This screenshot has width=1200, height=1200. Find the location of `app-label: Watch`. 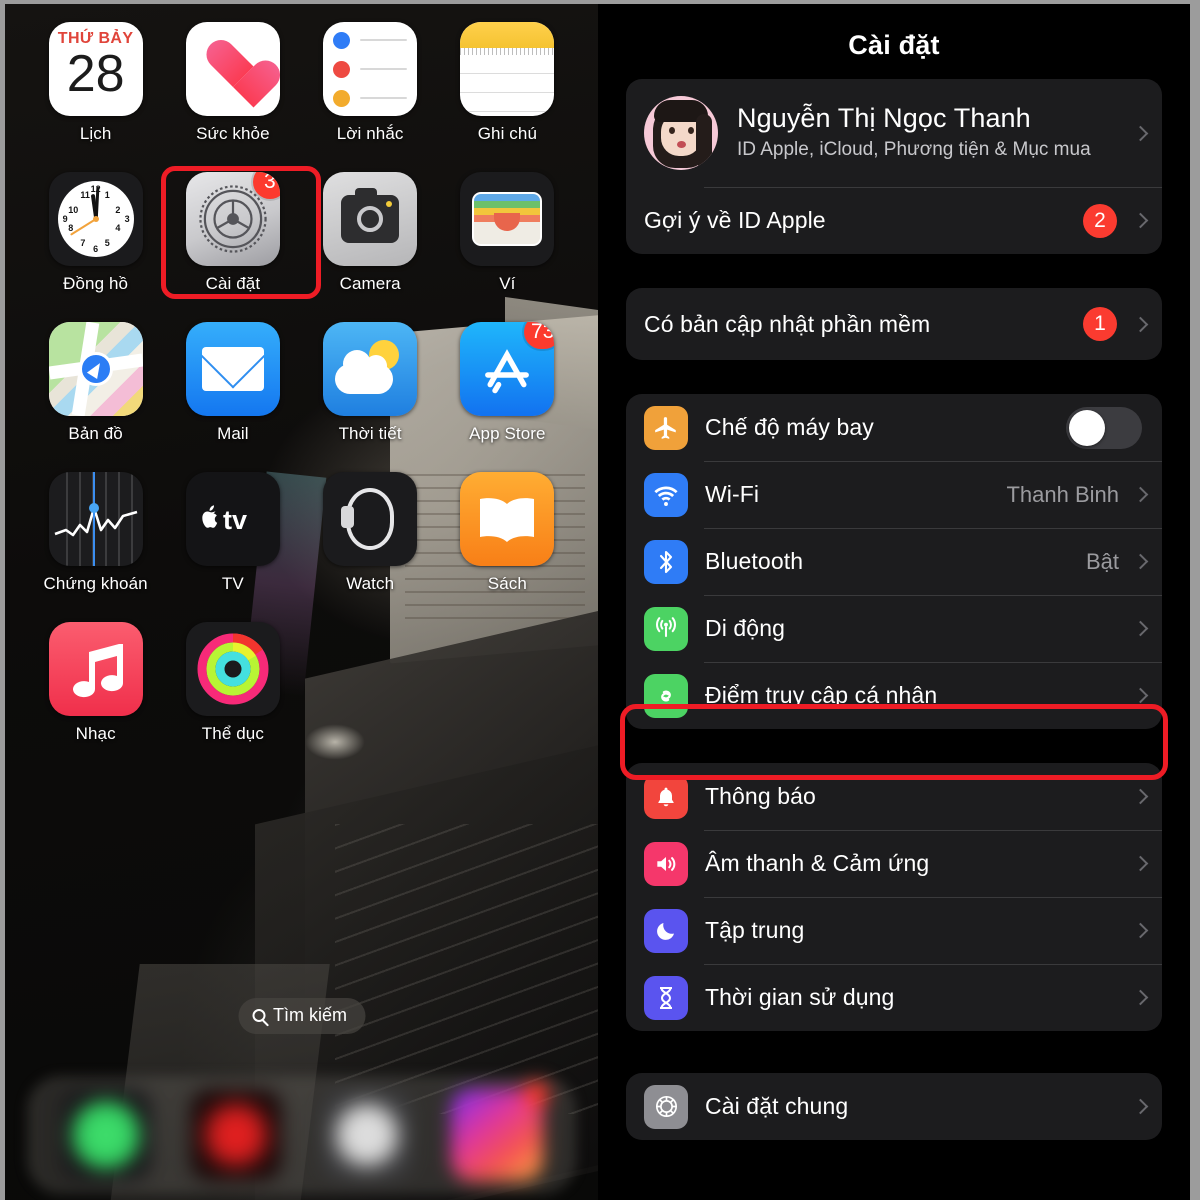

app-label: Watch is located at coordinates (370, 583).